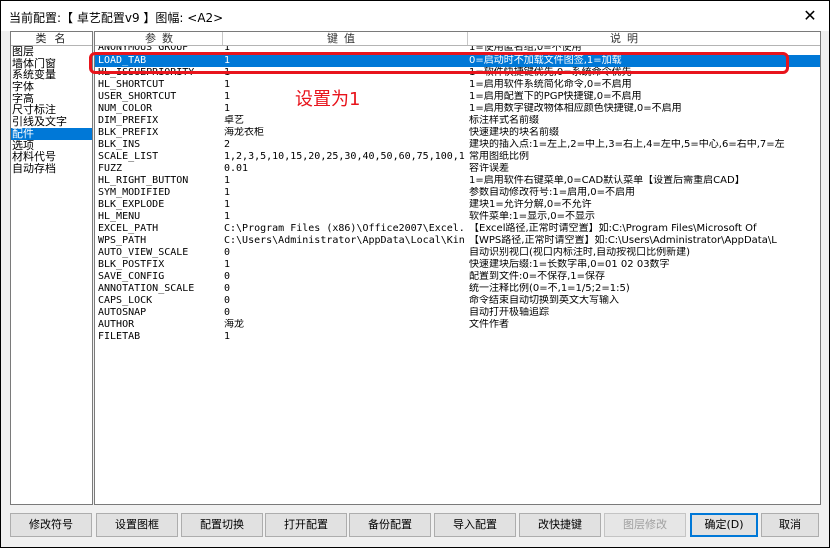 This screenshot has height=548, width=830. Describe the element at coordinates (504, 120) in the screenshot. I see `row-description: 标注样式名前缀` at that location.